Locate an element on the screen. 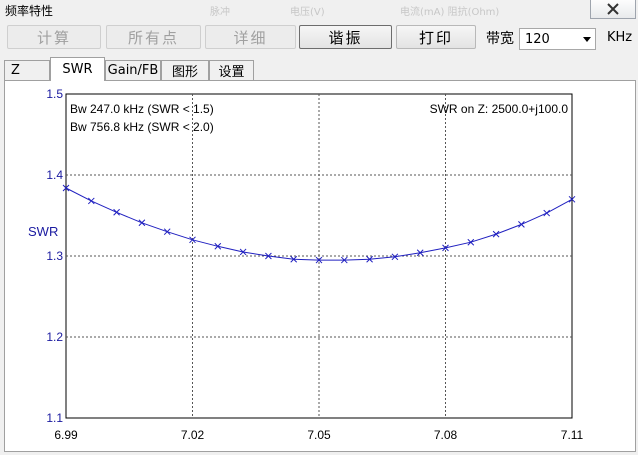 The height and width of the screenshot is (455, 638). bandwidth-annotation-1: Bw 247.0 kHz (SWR < 1.5) is located at coordinates (142, 109).